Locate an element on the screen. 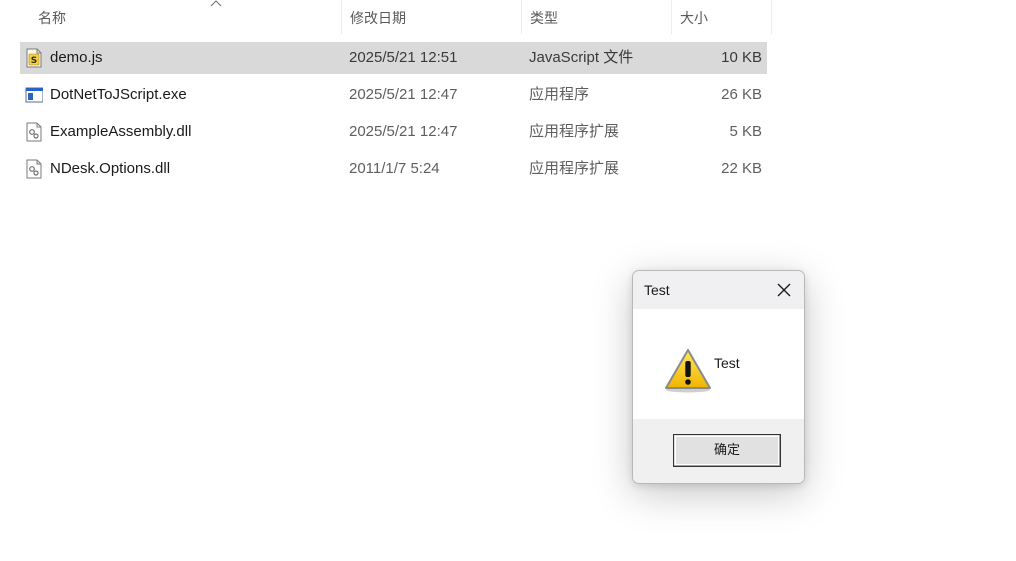 This screenshot has width=1016, height=561. file-date: 2025/5/21 12:51 is located at coordinates (403, 57).